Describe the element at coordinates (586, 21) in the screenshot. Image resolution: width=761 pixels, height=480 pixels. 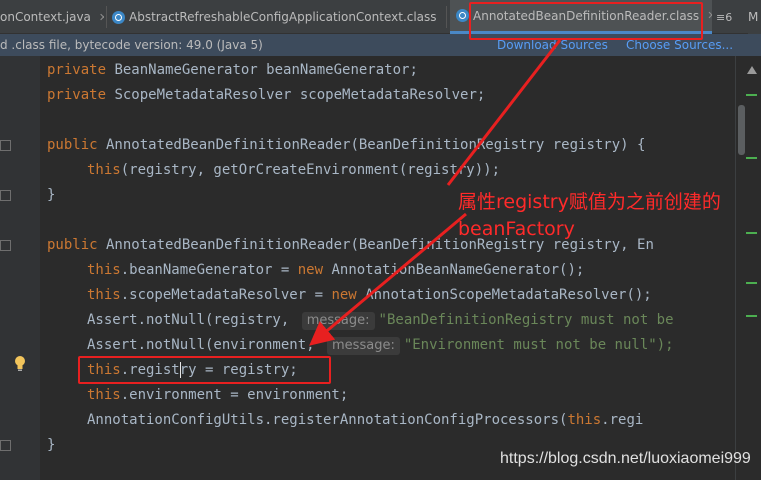
I see `highlight-box-tab` at that location.